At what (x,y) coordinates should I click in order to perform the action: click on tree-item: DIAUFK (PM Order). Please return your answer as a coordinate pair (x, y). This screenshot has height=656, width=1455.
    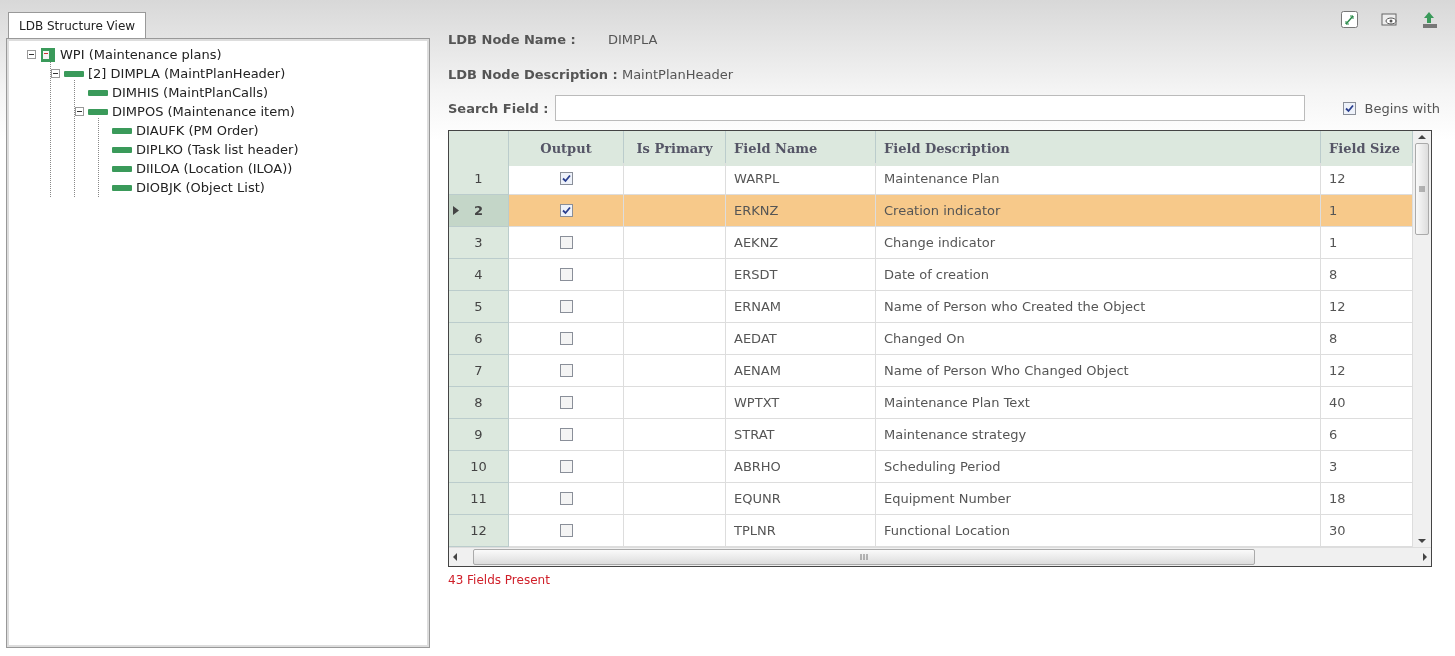
    Looking at the image, I should click on (197, 130).